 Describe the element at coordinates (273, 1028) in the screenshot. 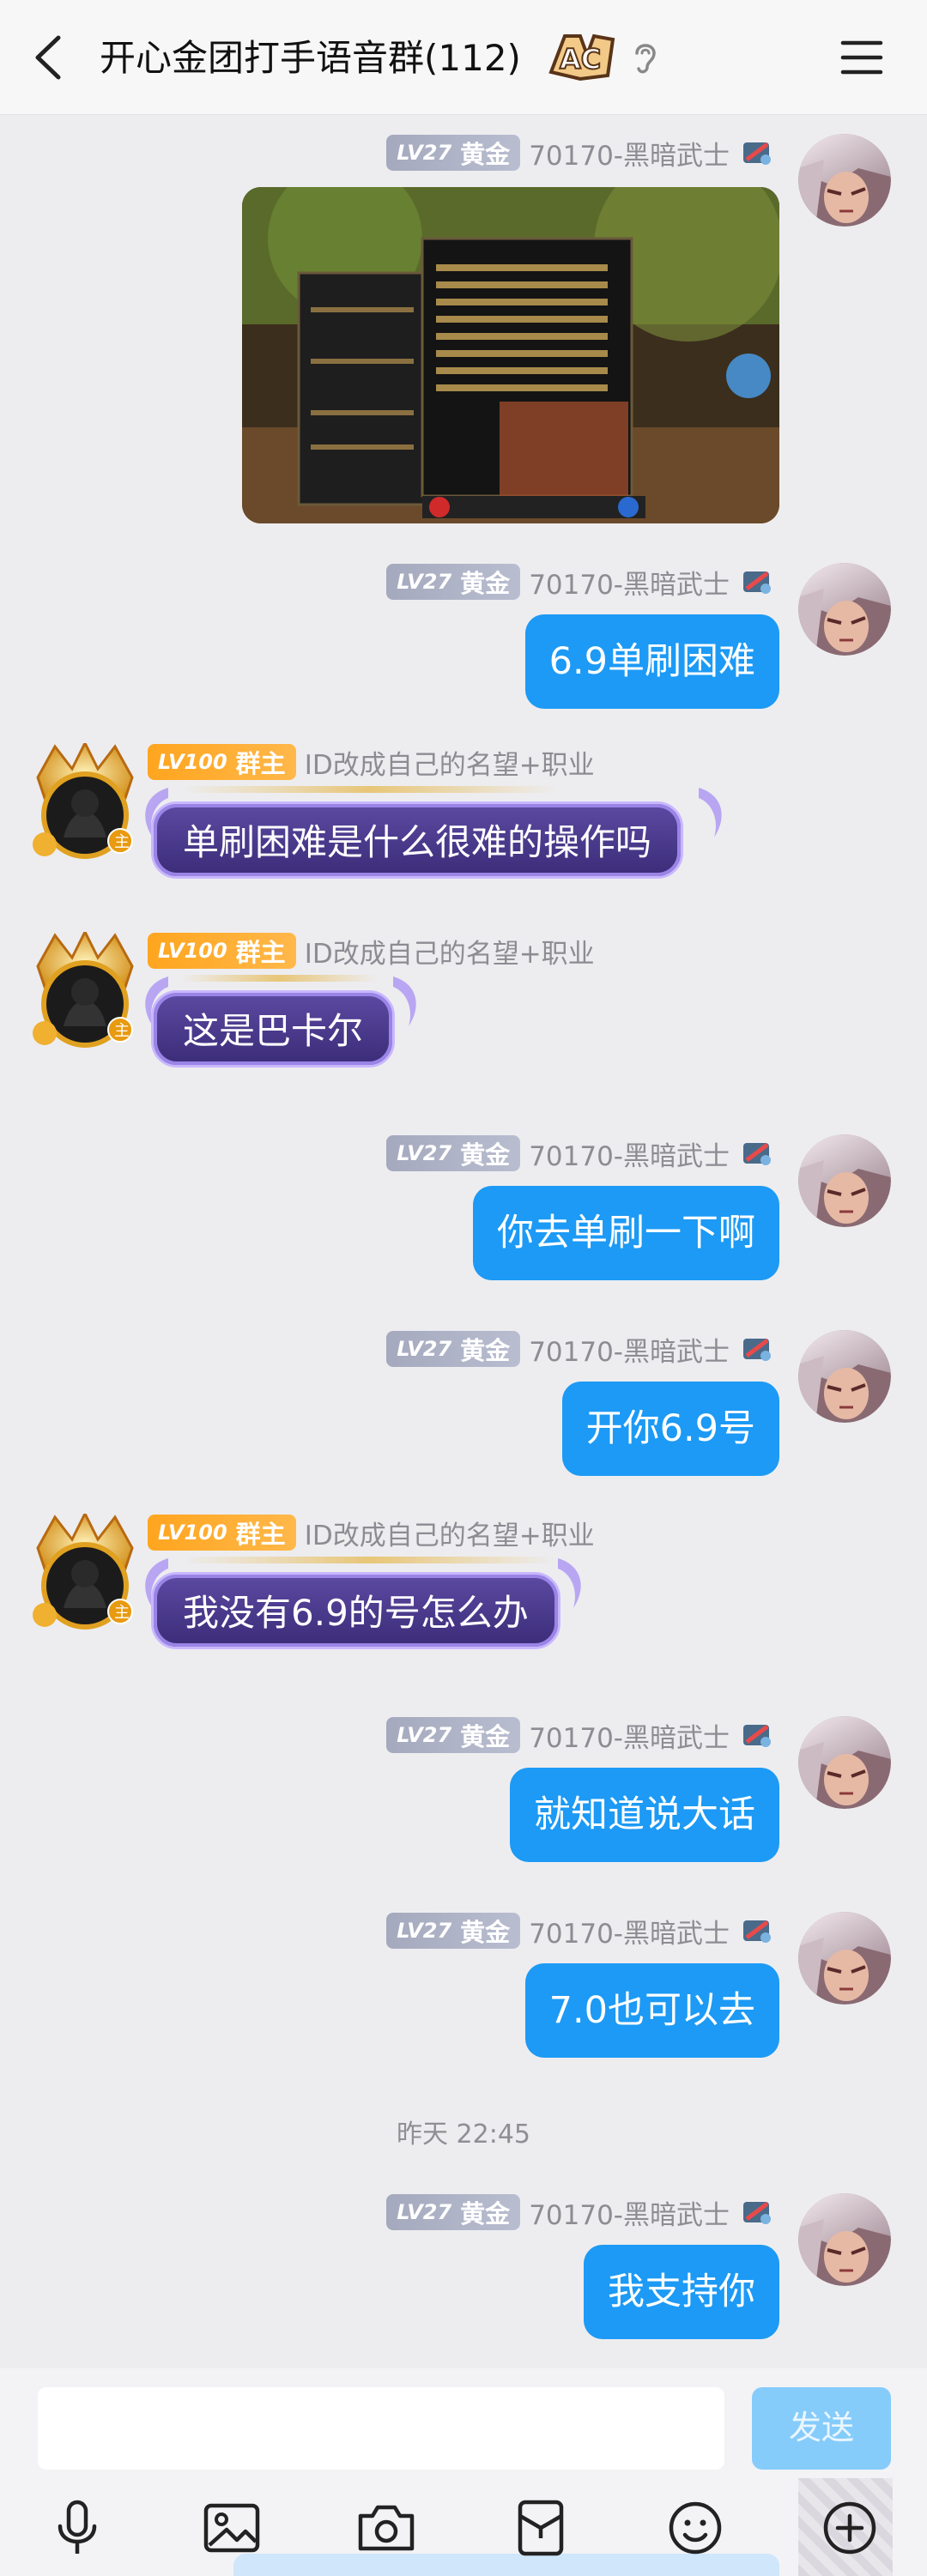

I see `message-bubble: 这是巴卡尔` at that location.